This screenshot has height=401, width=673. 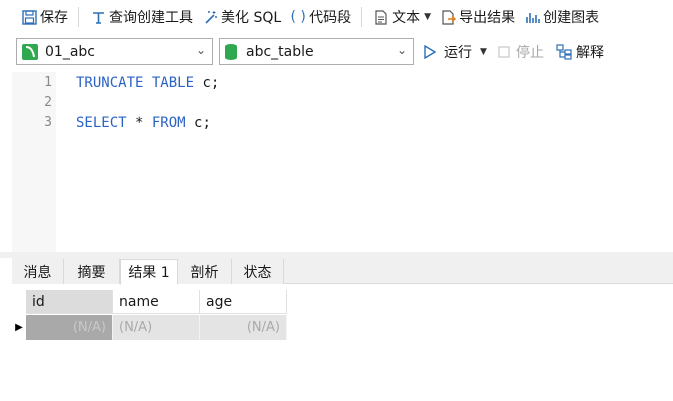 I want to click on connection-toolbar: 01_abc ⌄ abc_table ⌄ 运行 ▼ 停止 解释, so click(x=336, y=52).